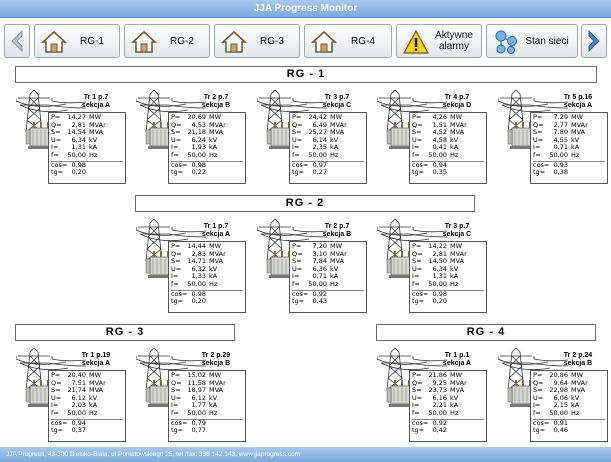 The width and height of the screenshot is (611, 462). Describe the element at coordinates (87, 140) in the screenshot. I see `reading-U: U= 6,34 kV` at that location.